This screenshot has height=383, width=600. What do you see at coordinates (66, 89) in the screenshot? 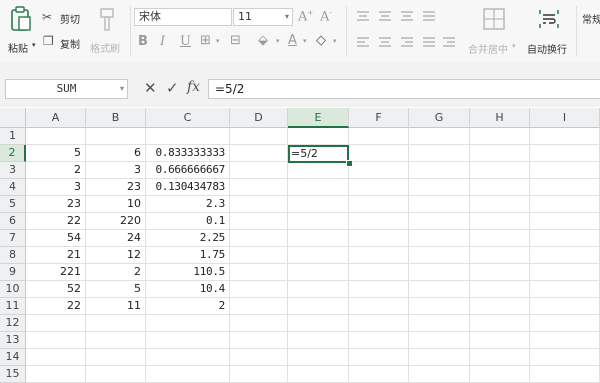
I see `name-box: SUM ▾` at bounding box center [66, 89].